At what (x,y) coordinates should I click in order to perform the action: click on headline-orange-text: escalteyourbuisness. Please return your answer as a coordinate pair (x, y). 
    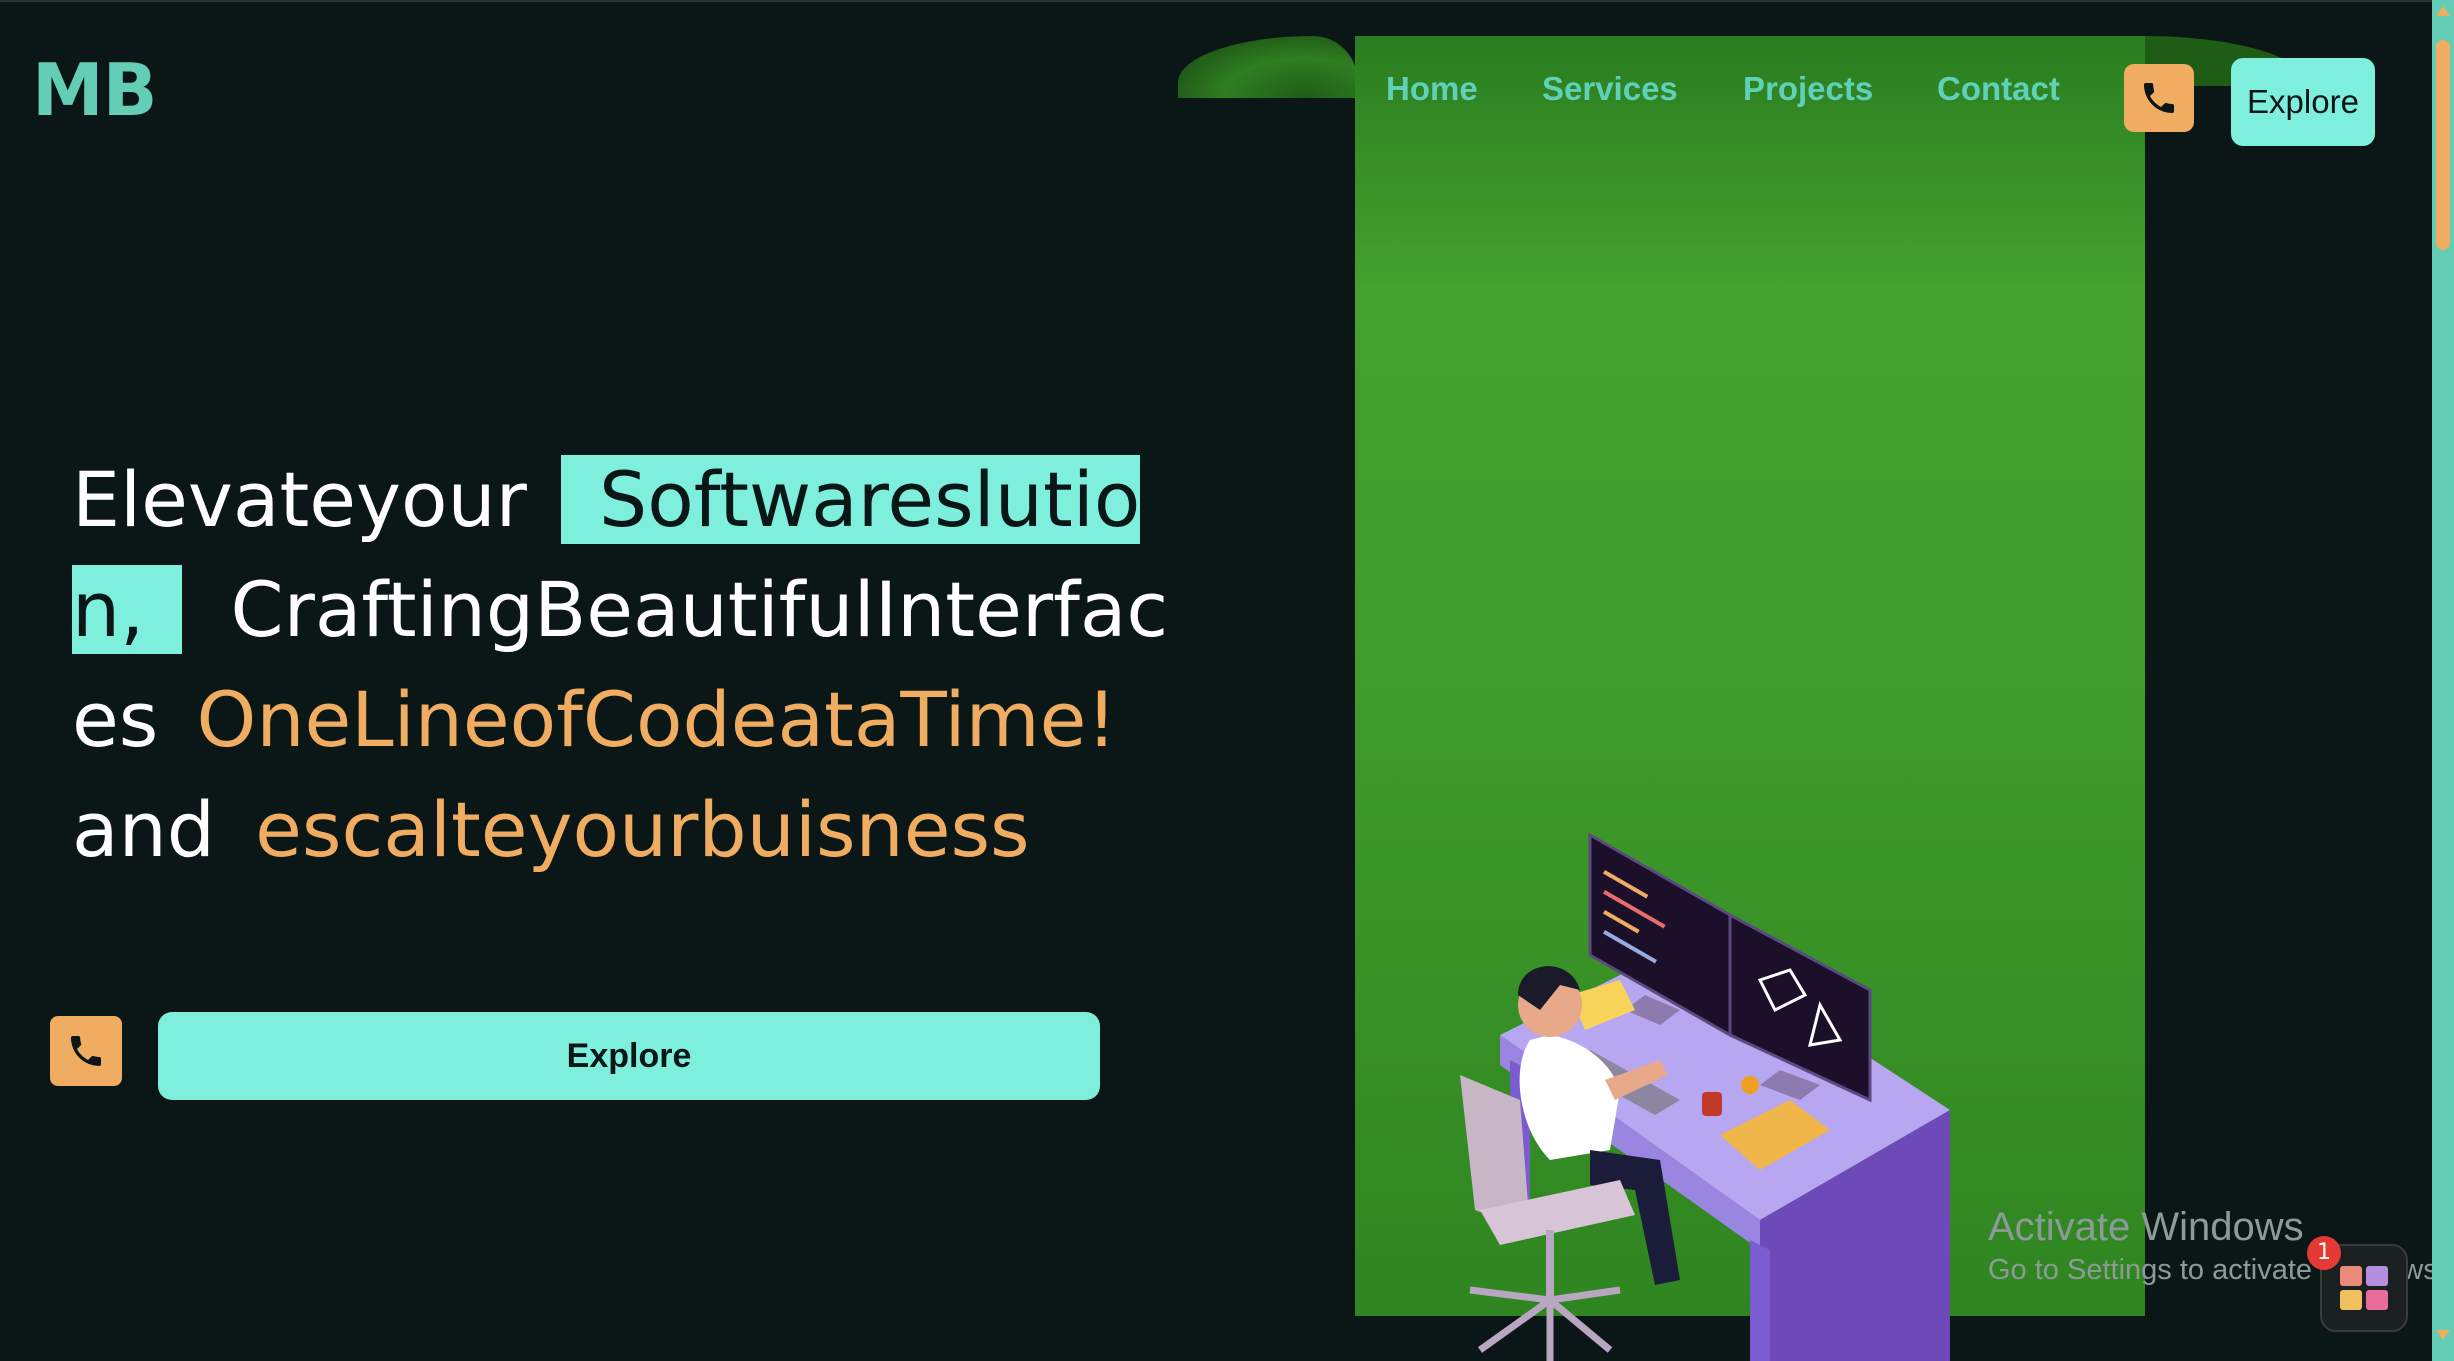
    Looking at the image, I should click on (642, 829).